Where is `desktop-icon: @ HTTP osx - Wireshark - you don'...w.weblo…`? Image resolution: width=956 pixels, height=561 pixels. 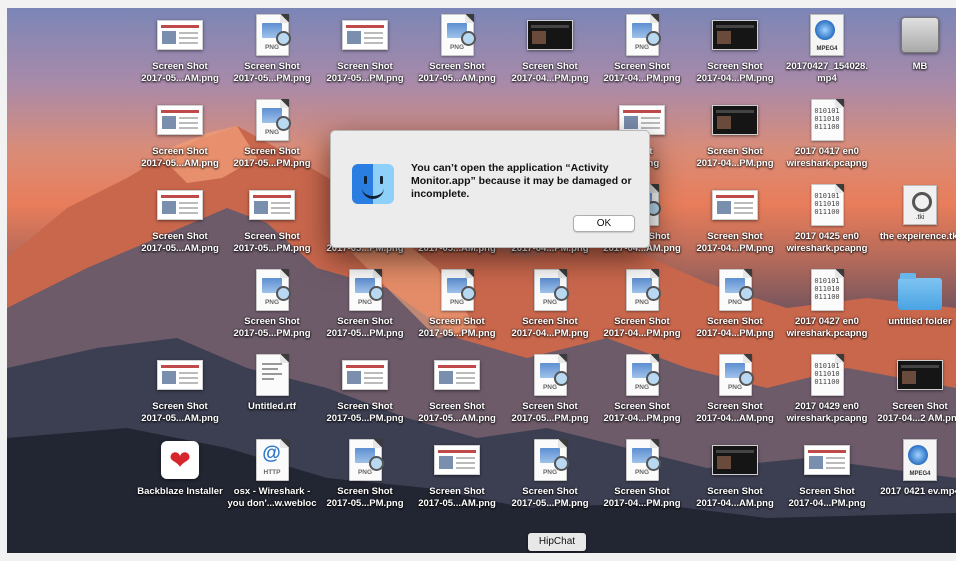 desktop-icon: @ HTTP osx - Wireshark - you don'...w.weblo… is located at coordinates (272, 478).